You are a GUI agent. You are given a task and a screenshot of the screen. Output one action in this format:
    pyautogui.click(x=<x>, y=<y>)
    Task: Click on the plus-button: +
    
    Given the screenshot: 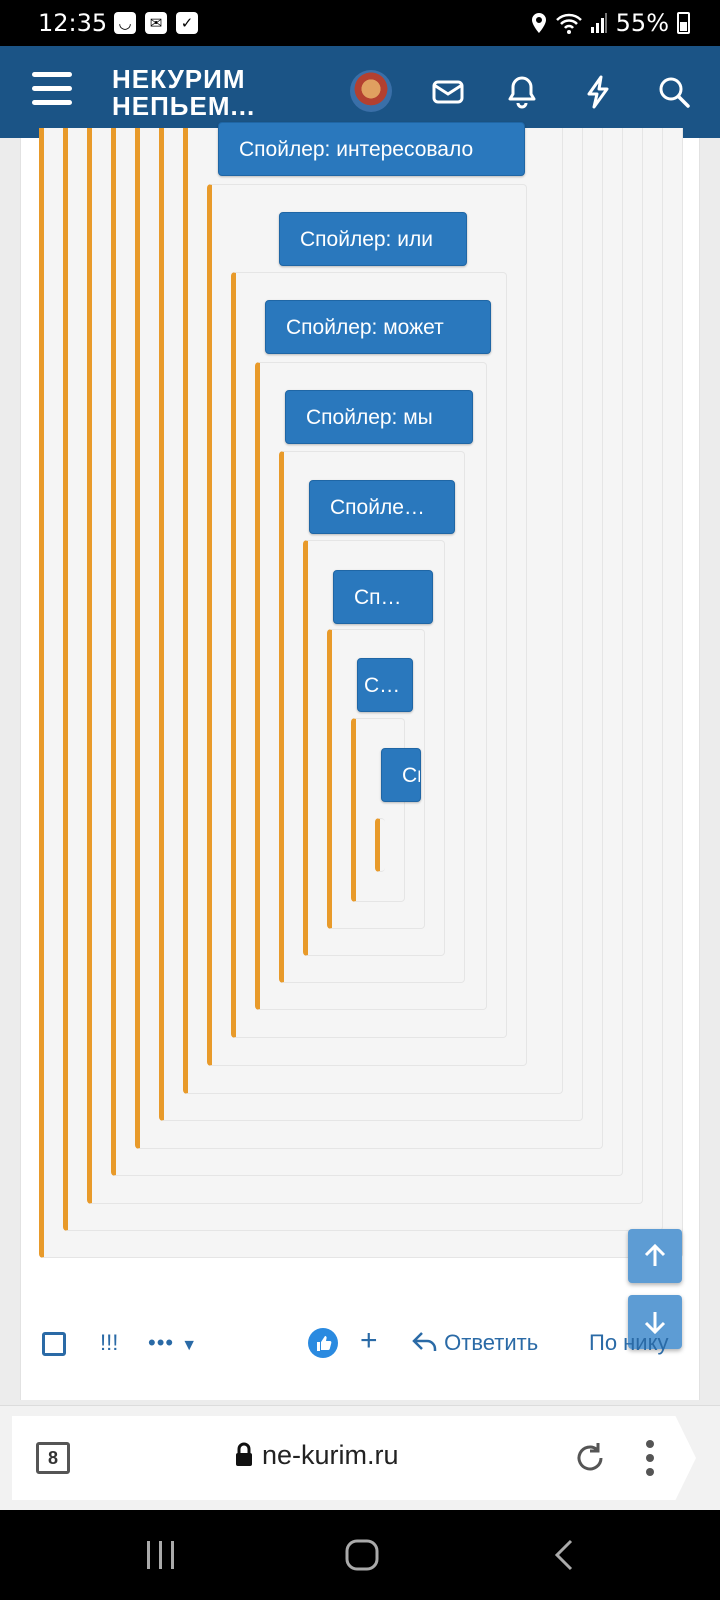 What is the action you would take?
    pyautogui.click(x=369, y=1341)
    